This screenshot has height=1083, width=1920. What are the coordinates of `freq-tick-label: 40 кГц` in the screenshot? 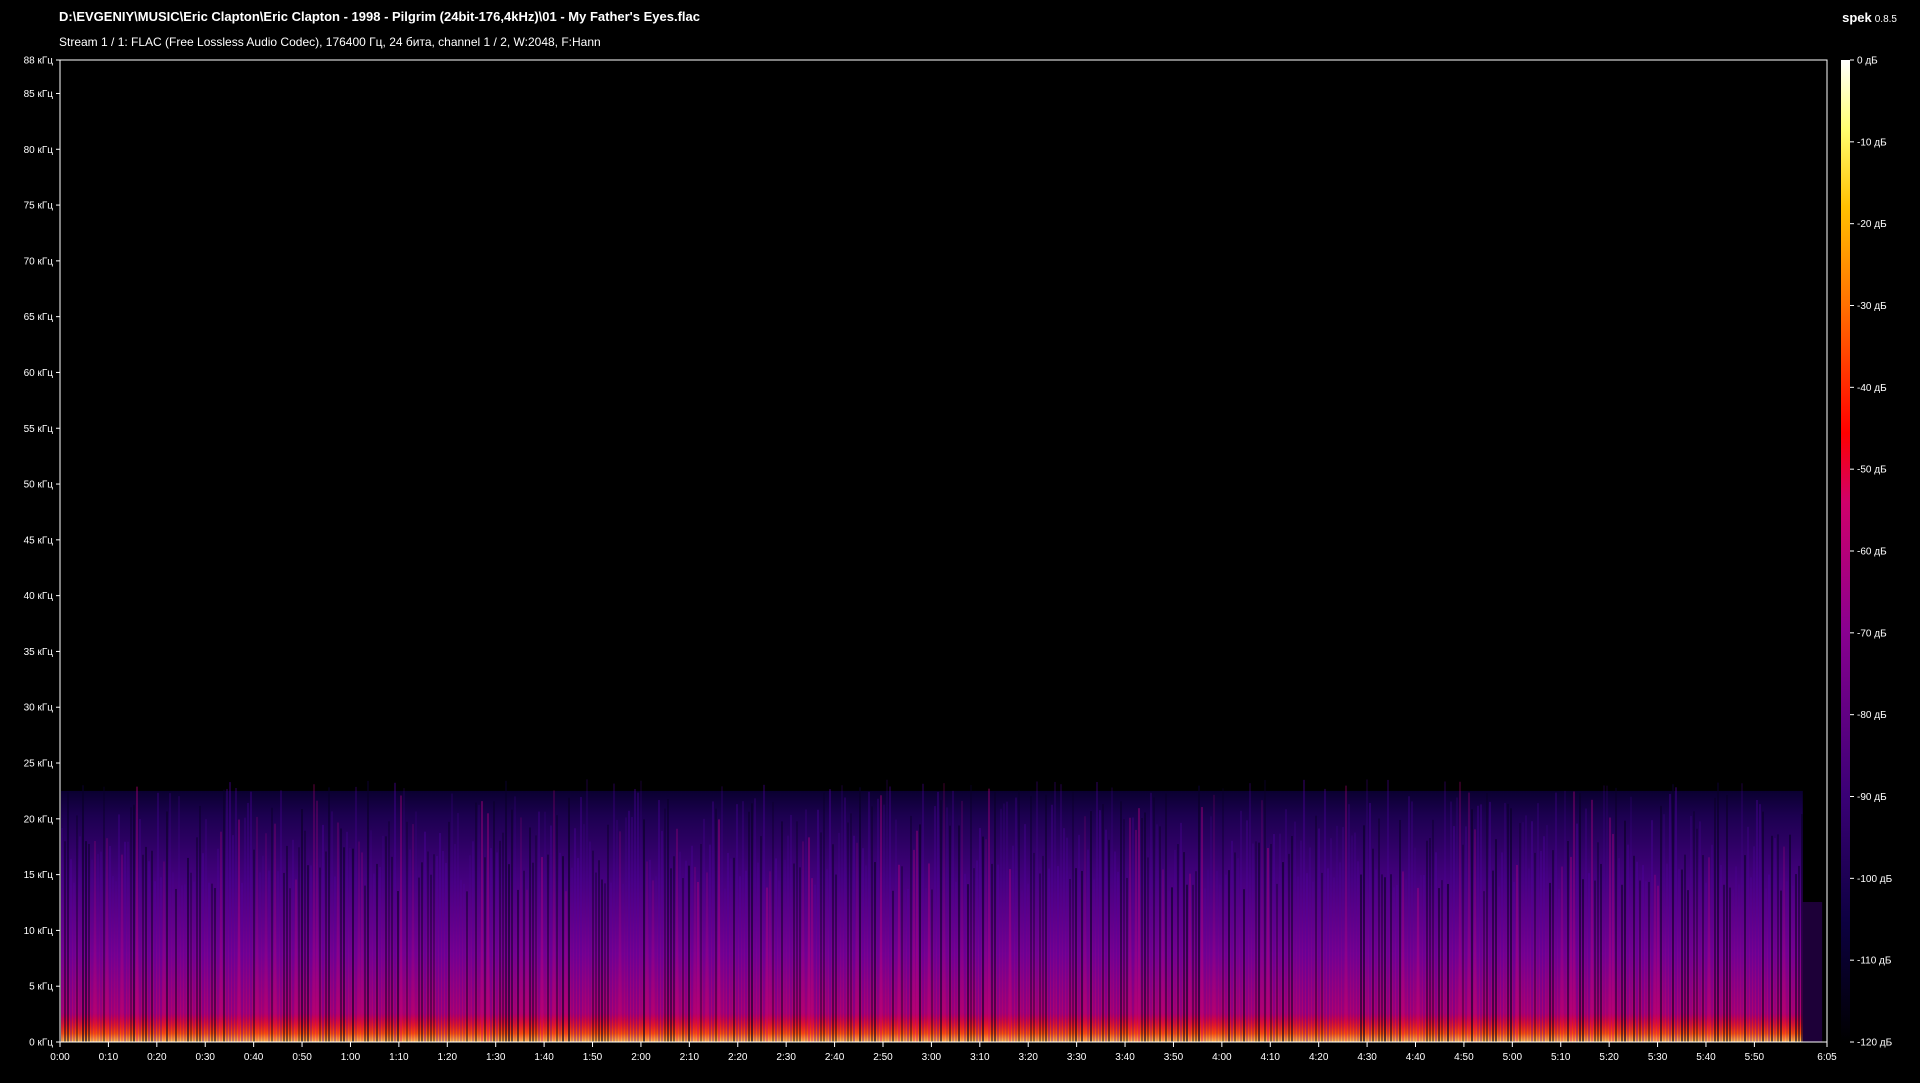 It's located at (39, 596).